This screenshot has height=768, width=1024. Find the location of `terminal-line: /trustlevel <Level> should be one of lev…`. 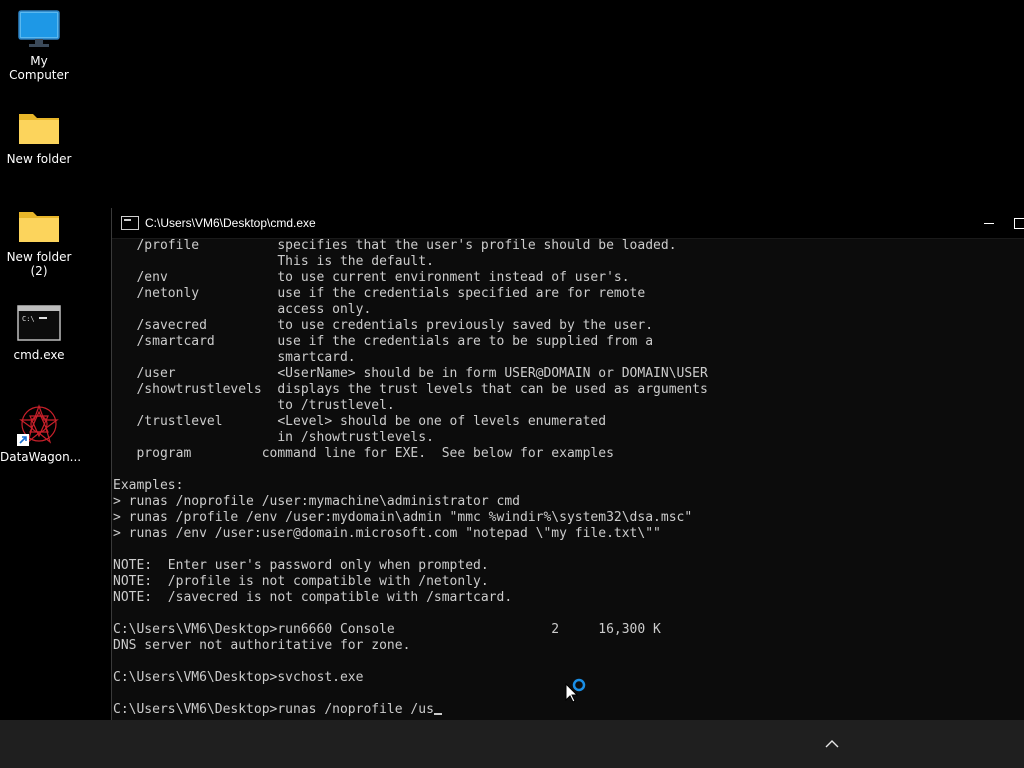

terminal-line: /trustlevel <Level> should be one of lev… is located at coordinates (360, 421).